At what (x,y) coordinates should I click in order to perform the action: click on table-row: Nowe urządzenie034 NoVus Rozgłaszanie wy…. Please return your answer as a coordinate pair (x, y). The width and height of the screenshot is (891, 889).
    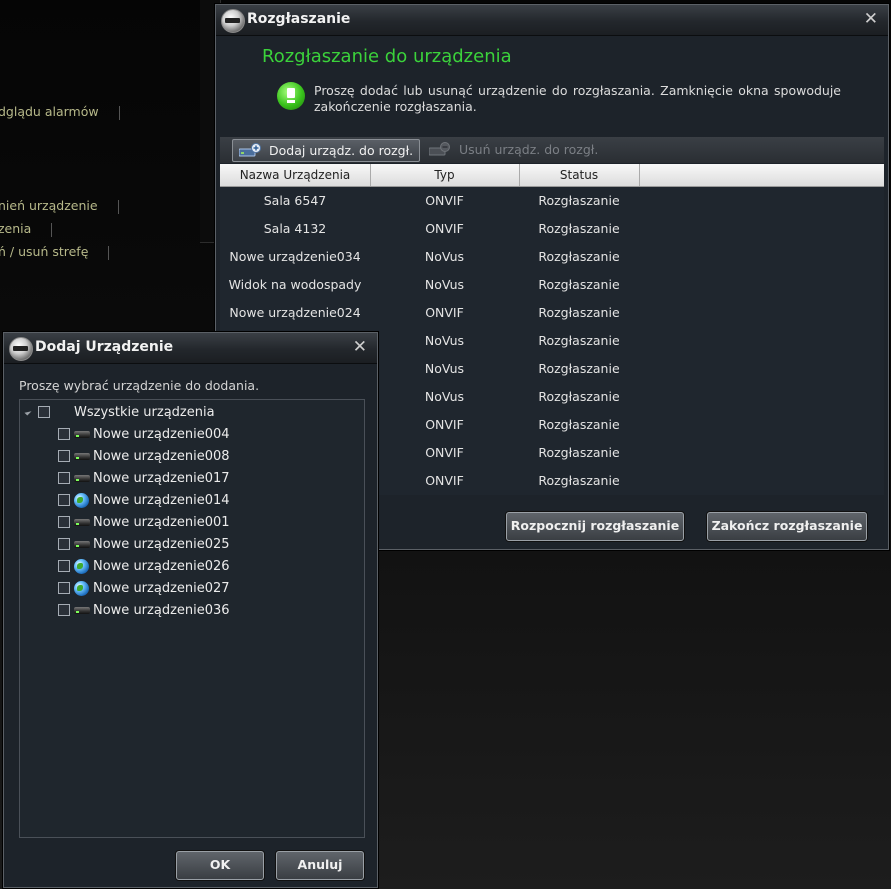
    Looking at the image, I should click on (552, 267).